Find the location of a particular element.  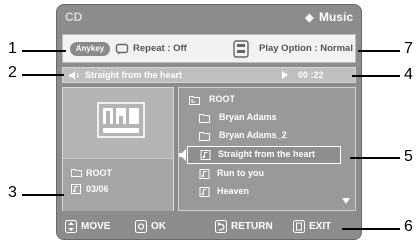

return-button: RETURN is located at coordinates (250, 227).